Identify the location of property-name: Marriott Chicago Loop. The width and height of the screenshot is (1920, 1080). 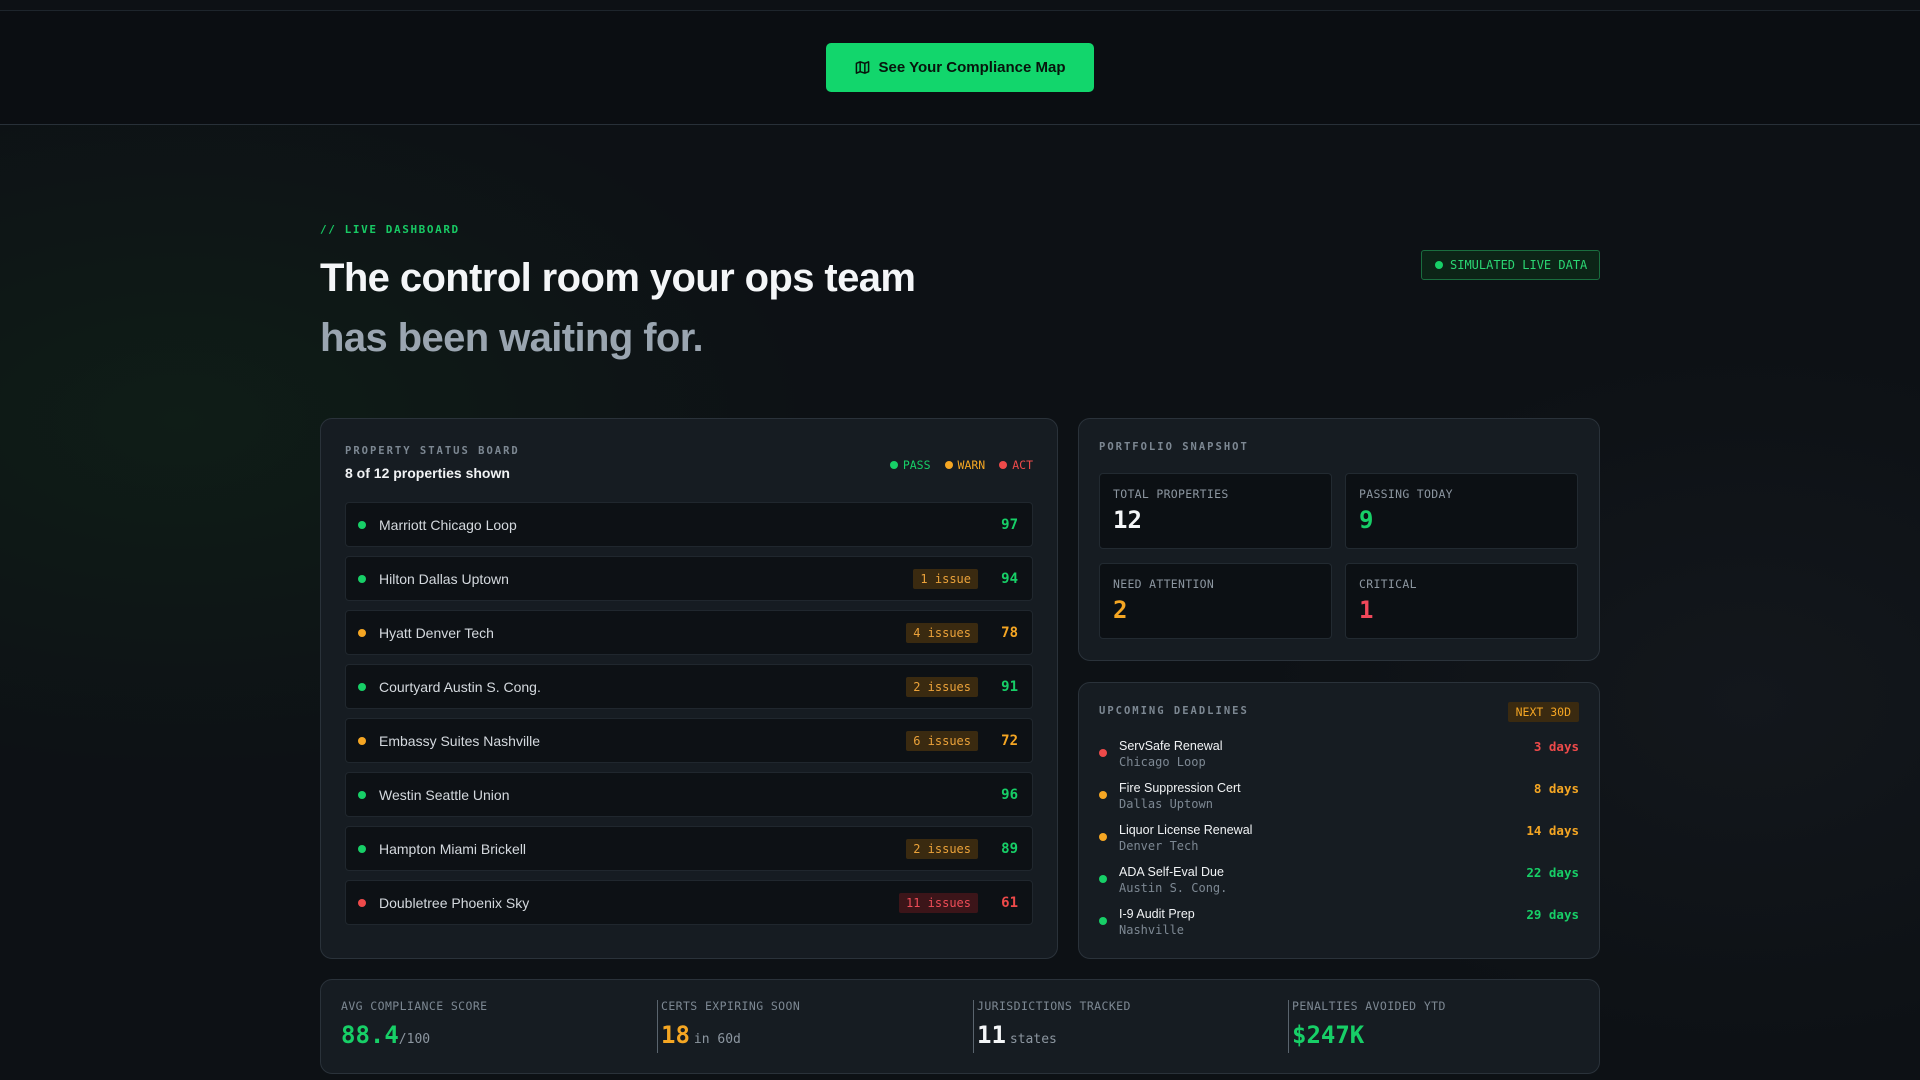
(448, 524).